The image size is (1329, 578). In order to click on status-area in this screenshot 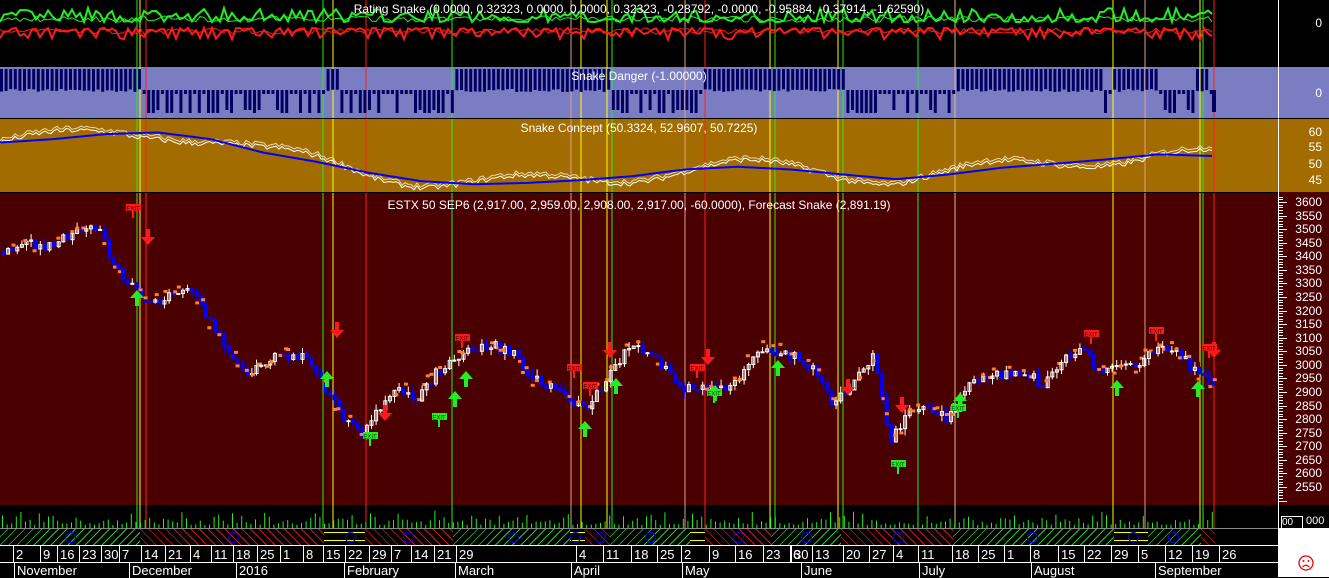, I will do `click(1303, 561)`.